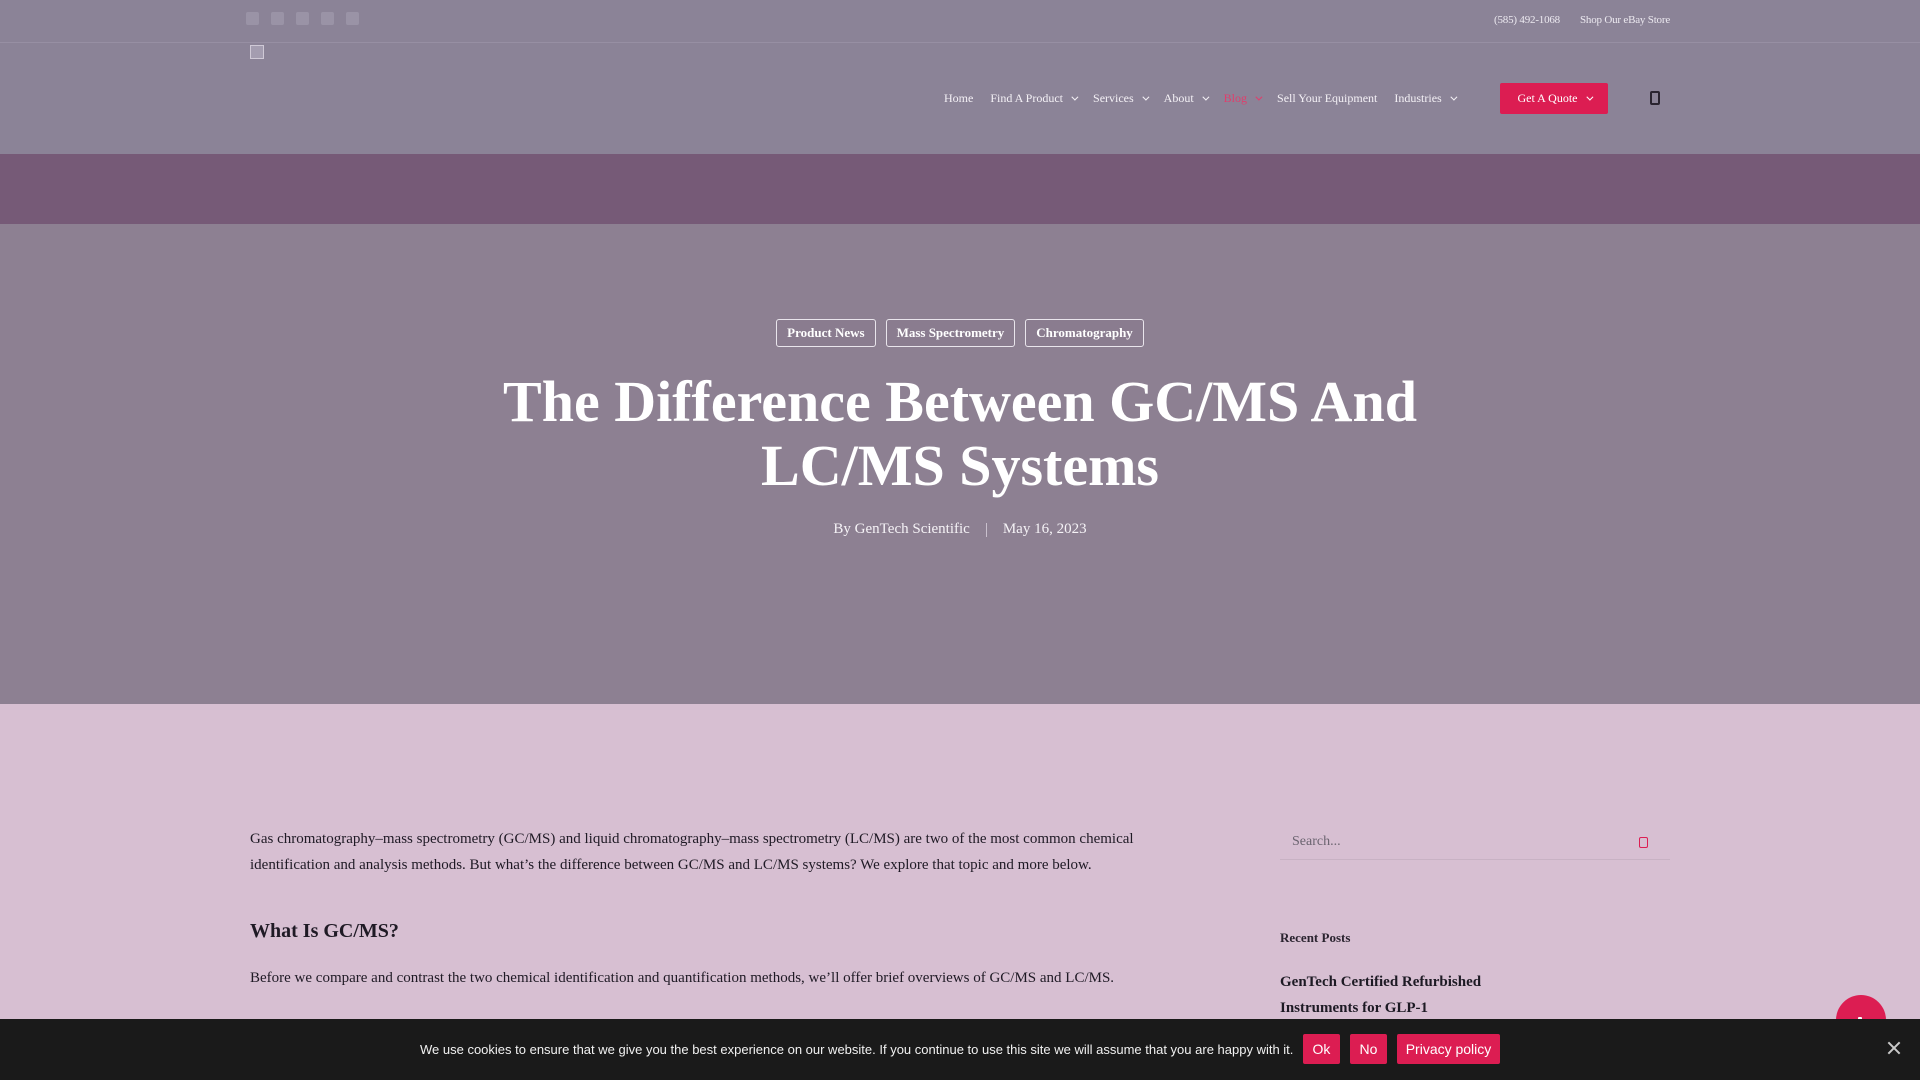  I want to click on nav-item-about: About, so click(1186, 98).